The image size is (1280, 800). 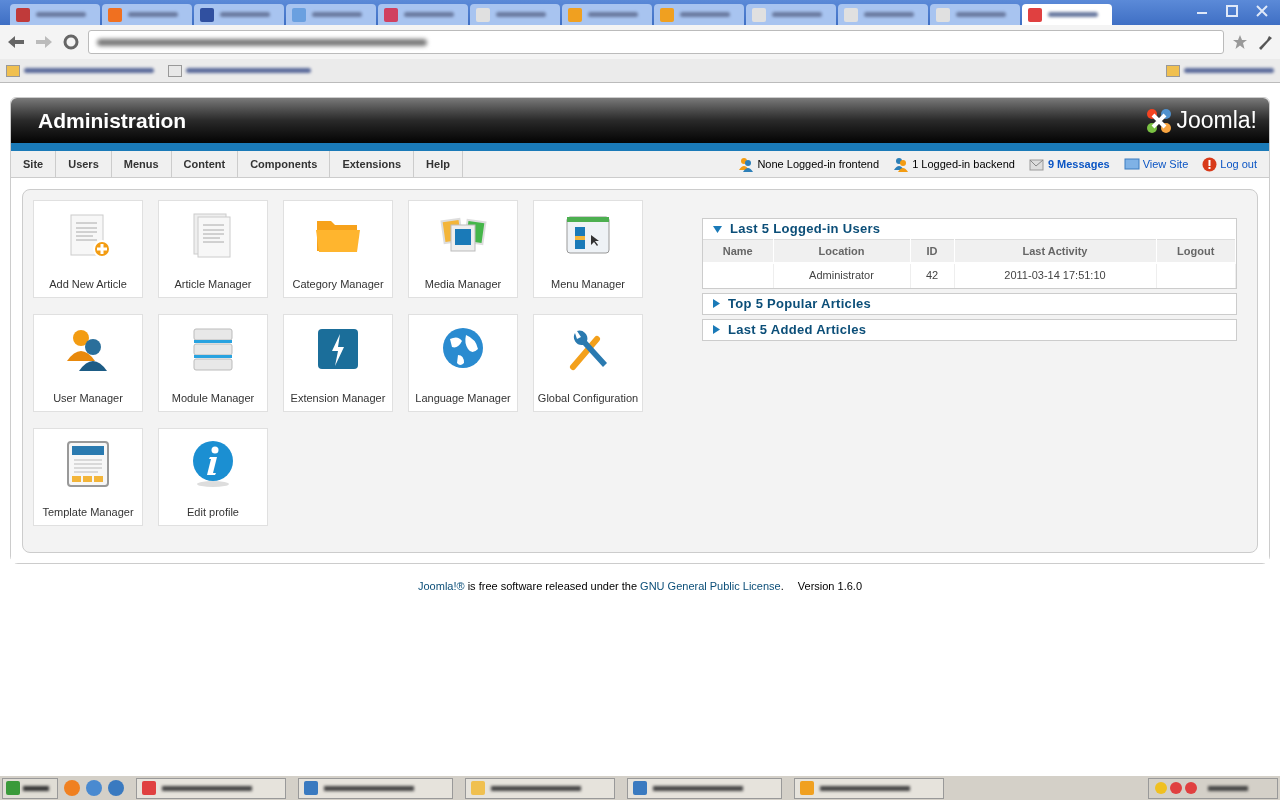 What do you see at coordinates (1078, 164) in the screenshot?
I see `messages-link: 9 Messages` at bounding box center [1078, 164].